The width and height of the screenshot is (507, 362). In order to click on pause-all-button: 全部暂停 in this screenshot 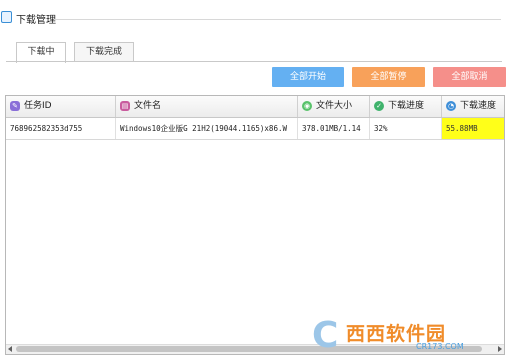, I will do `click(388, 77)`.